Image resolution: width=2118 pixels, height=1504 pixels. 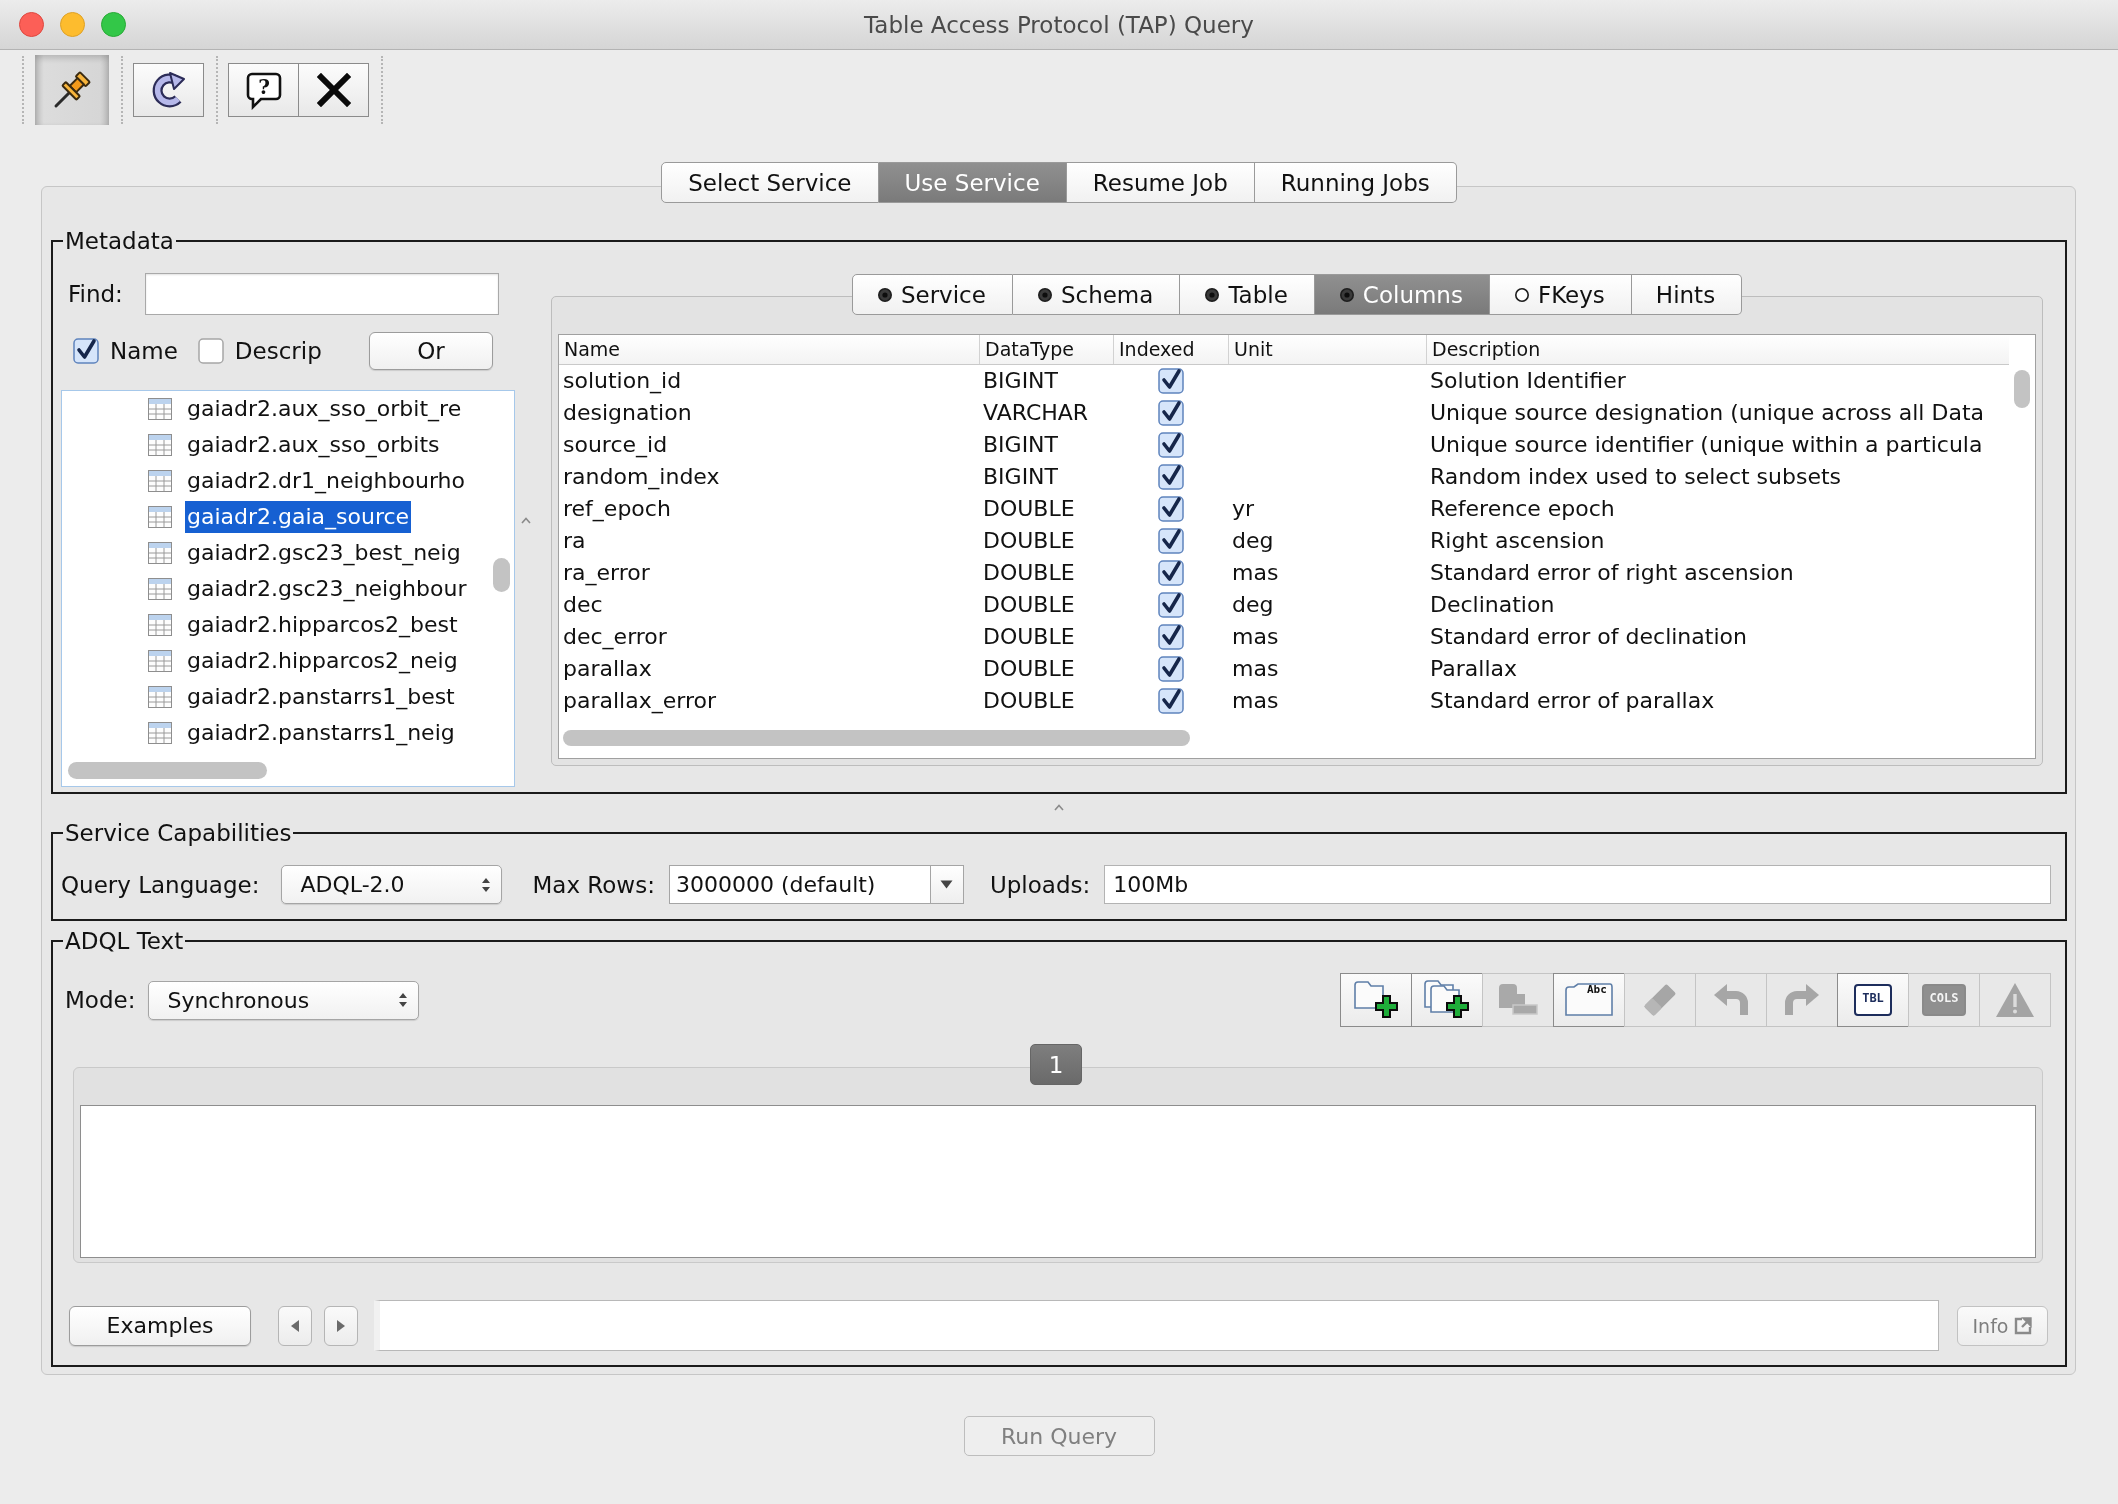 What do you see at coordinates (1096, 294) in the screenshot?
I see `tab: Schema` at bounding box center [1096, 294].